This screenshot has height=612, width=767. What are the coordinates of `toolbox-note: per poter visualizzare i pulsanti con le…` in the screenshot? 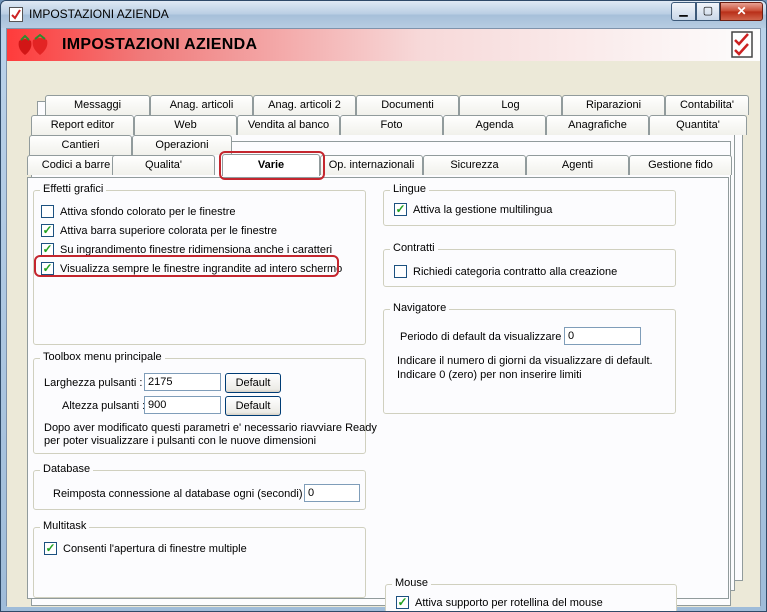 It's located at (180, 441).